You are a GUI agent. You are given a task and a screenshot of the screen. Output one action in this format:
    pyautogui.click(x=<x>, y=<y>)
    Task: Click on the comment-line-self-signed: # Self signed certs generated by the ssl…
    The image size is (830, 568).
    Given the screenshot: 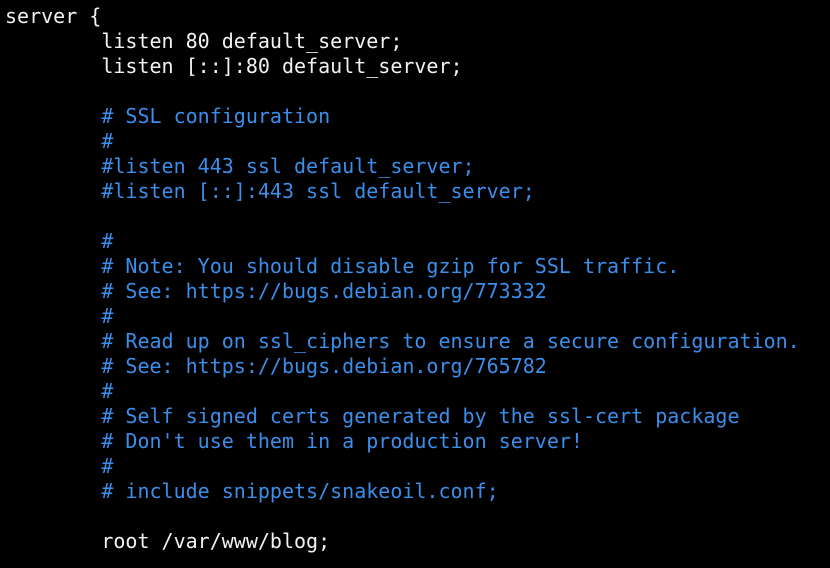 What is the action you would take?
    pyautogui.click(x=372, y=416)
    